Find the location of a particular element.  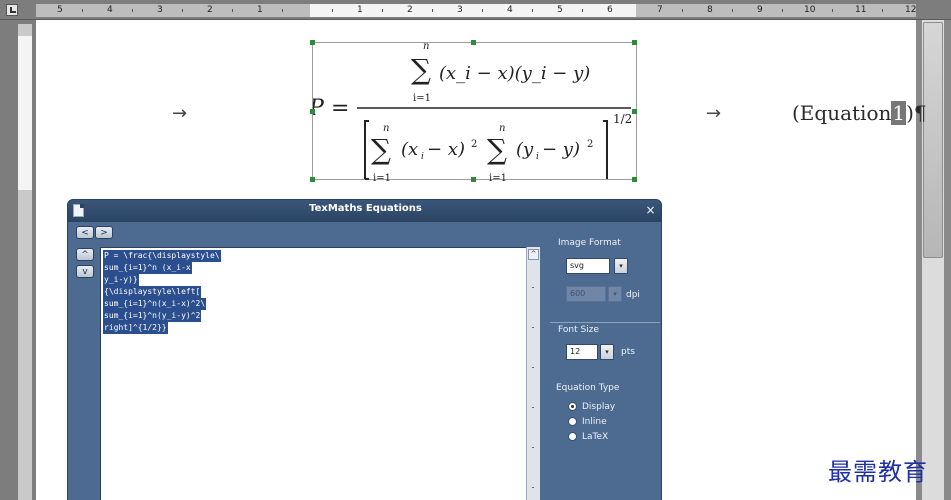

pilcrow-mark: ¶ is located at coordinates (920, 113).